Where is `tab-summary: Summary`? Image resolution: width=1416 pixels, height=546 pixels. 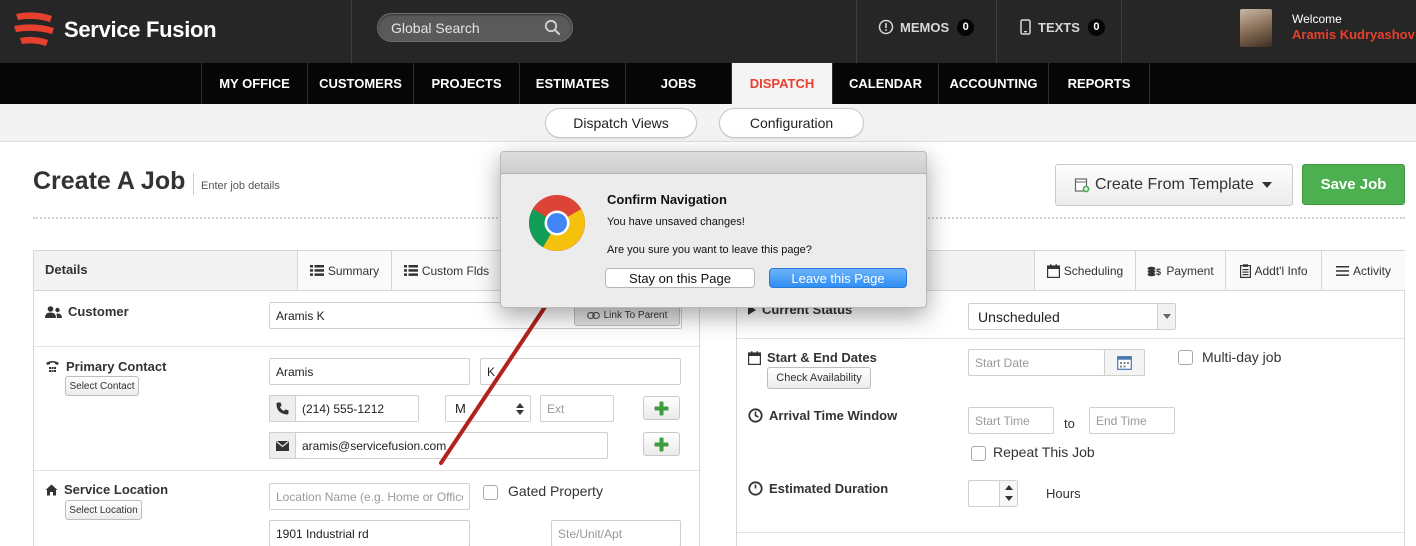 tab-summary: Summary is located at coordinates (344, 270).